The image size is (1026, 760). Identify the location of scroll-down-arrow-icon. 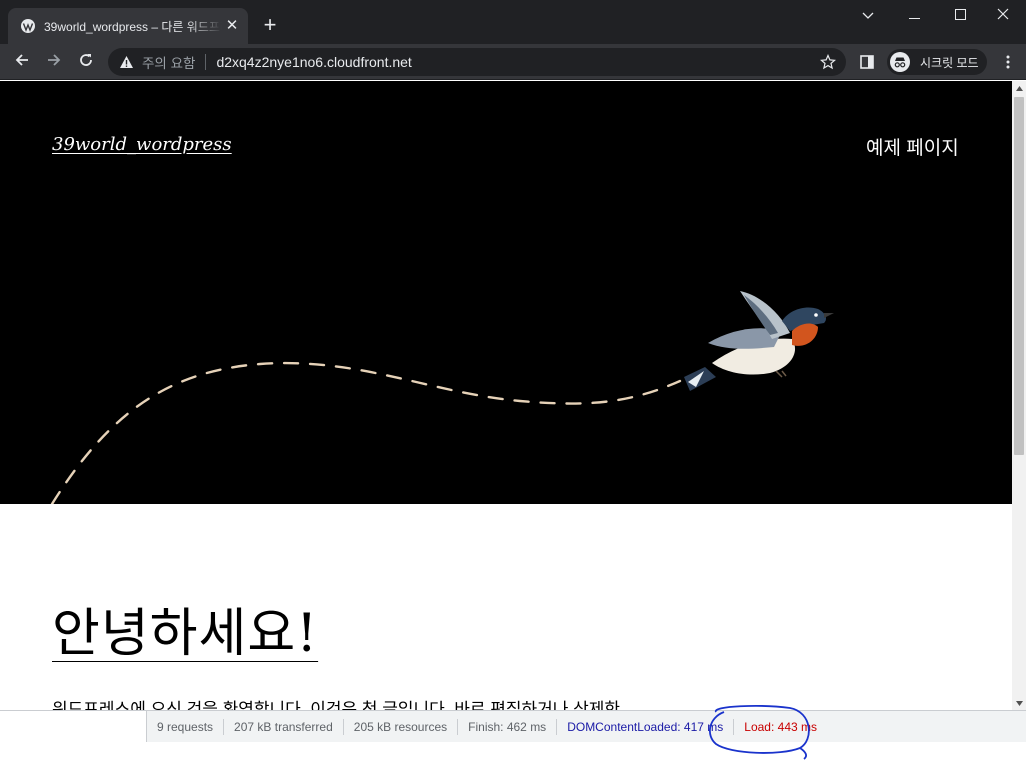
(1019, 703).